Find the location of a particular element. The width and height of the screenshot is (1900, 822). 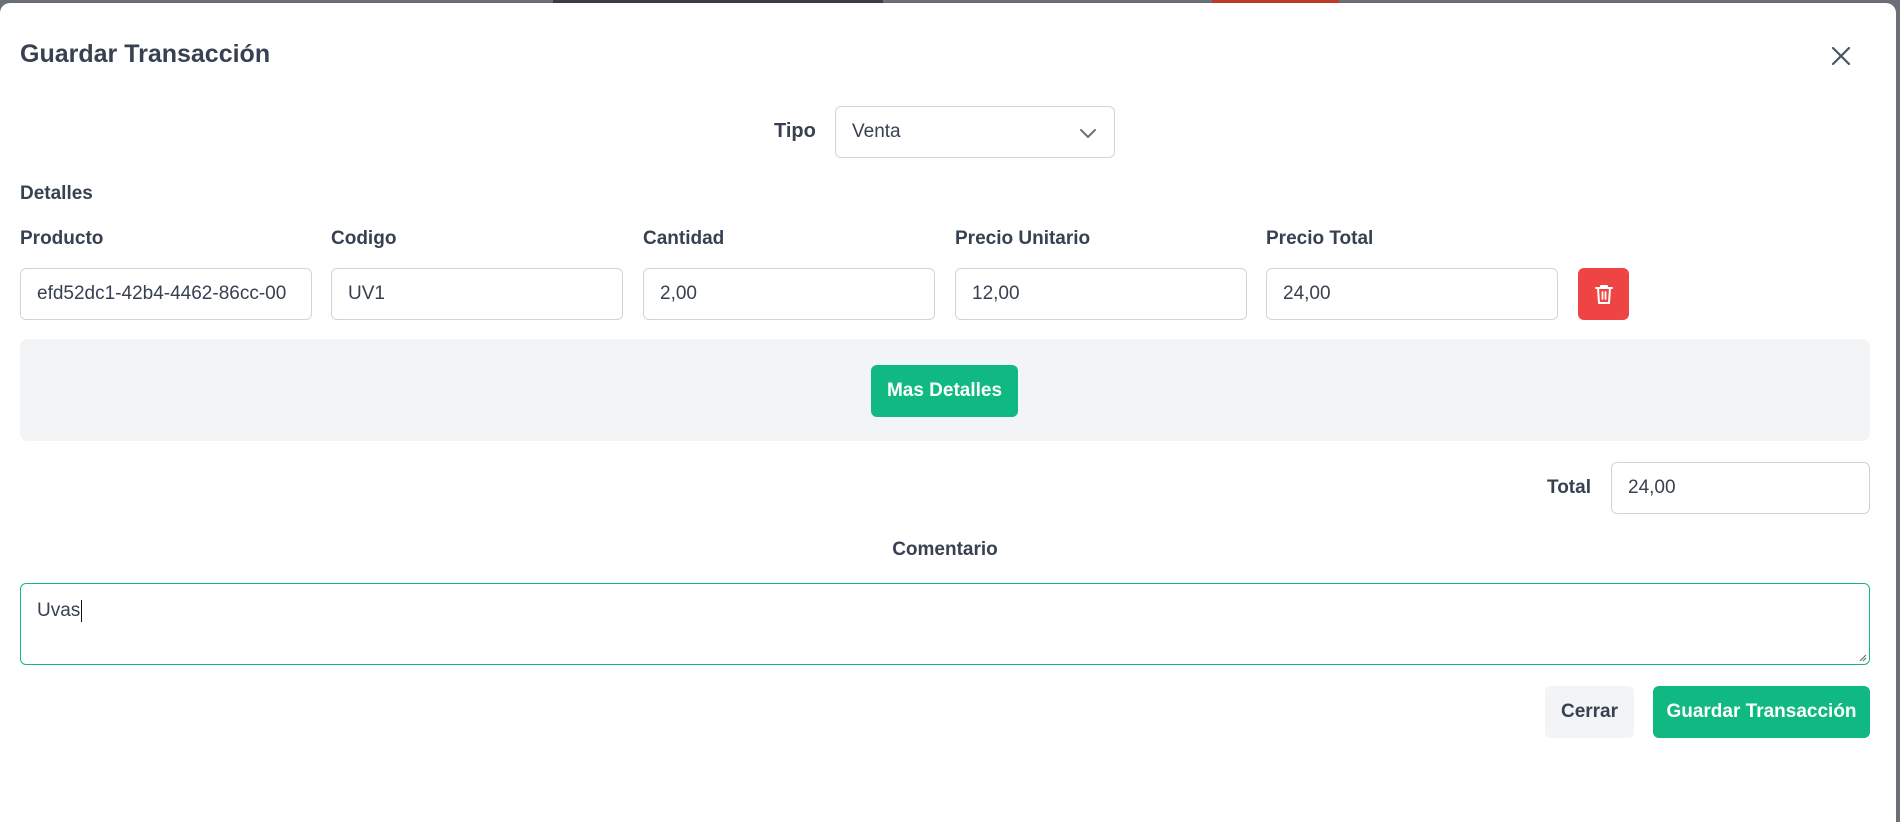

resize-grip-icon is located at coordinates (1862, 657).